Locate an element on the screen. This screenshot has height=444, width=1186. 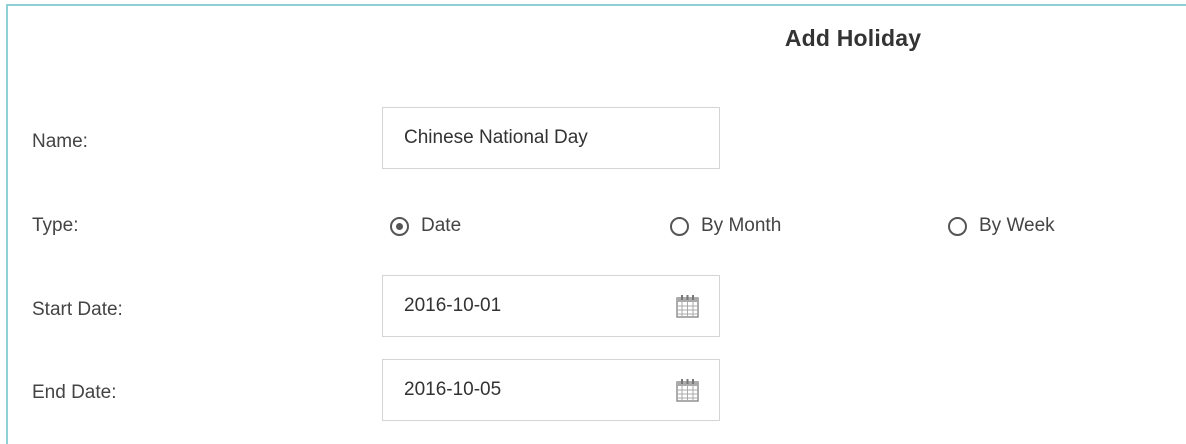
start-date-label: Start Date: is located at coordinates (77, 309).